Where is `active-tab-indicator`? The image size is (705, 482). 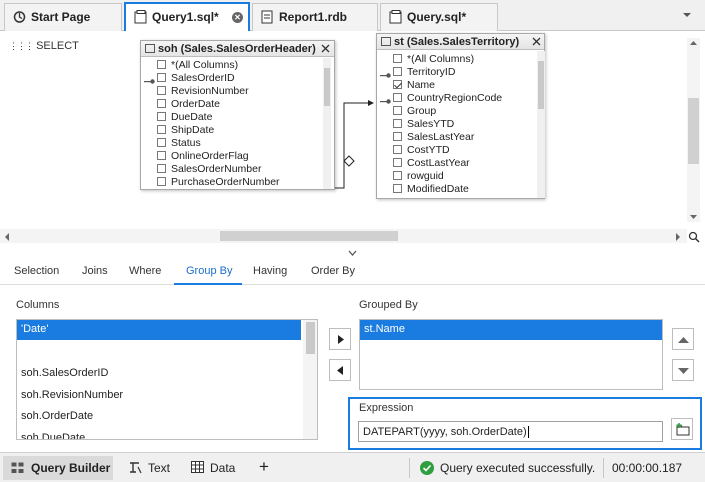 active-tab-indicator is located at coordinates (208, 284).